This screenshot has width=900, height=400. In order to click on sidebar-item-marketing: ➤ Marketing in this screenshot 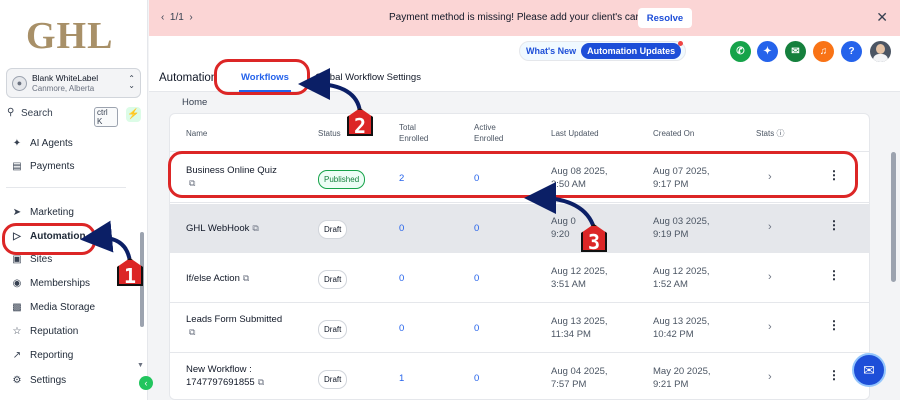, I will do `click(42, 212)`.